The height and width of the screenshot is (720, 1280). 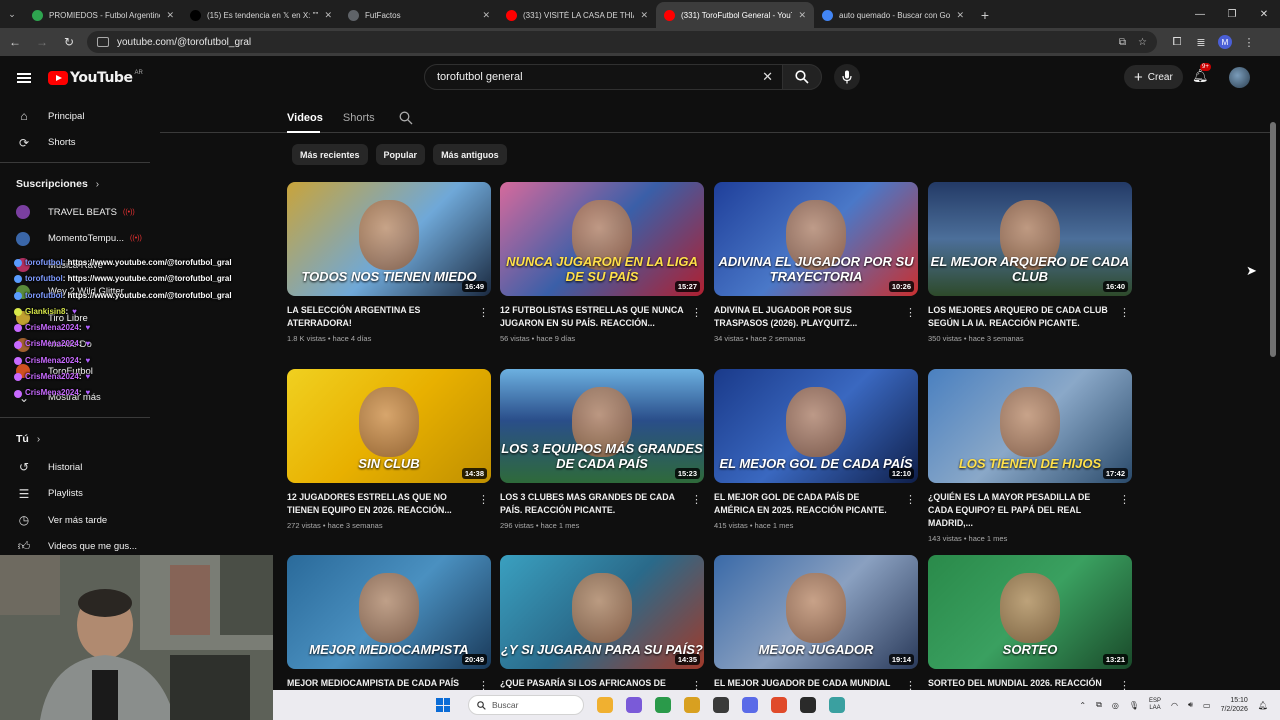 I want to click on chip-recent: Más recientes, so click(x=330, y=154).